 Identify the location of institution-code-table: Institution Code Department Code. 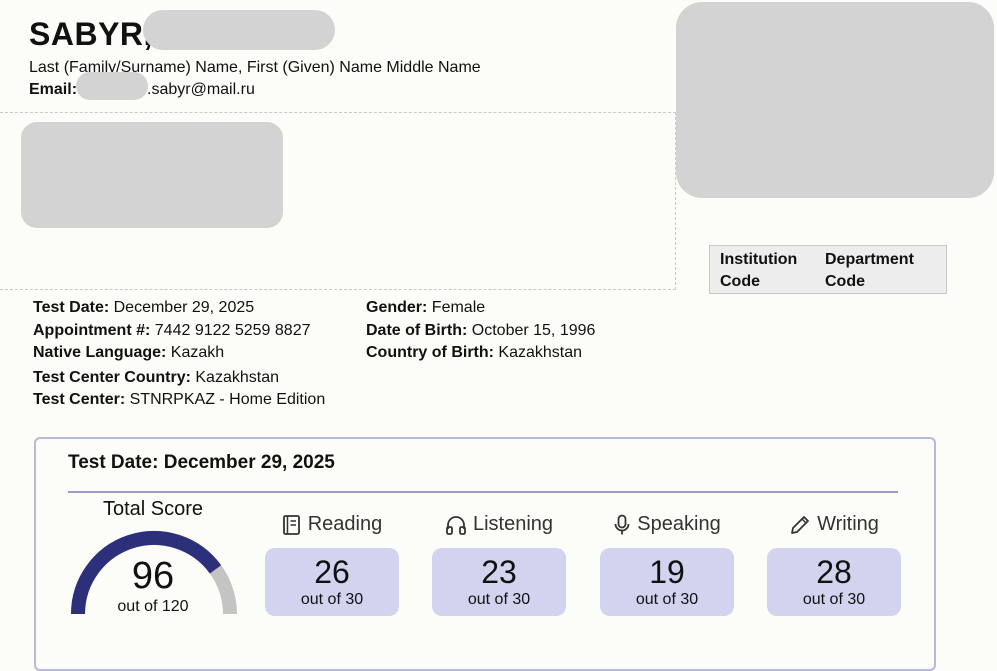
(828, 269).